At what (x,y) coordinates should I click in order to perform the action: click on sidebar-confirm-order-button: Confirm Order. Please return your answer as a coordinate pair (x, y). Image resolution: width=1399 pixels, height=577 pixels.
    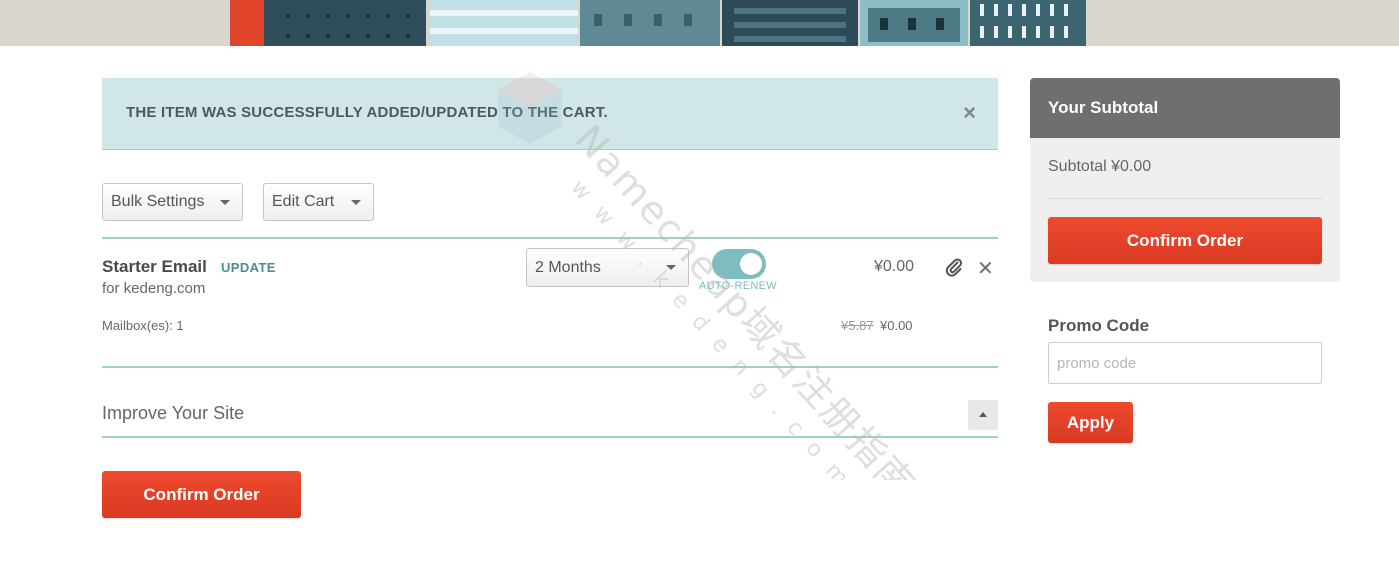
    Looking at the image, I should click on (1185, 240).